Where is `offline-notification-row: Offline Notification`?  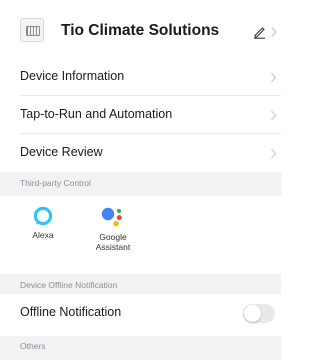 offline-notification-row: Offline Notification is located at coordinates (140, 313).